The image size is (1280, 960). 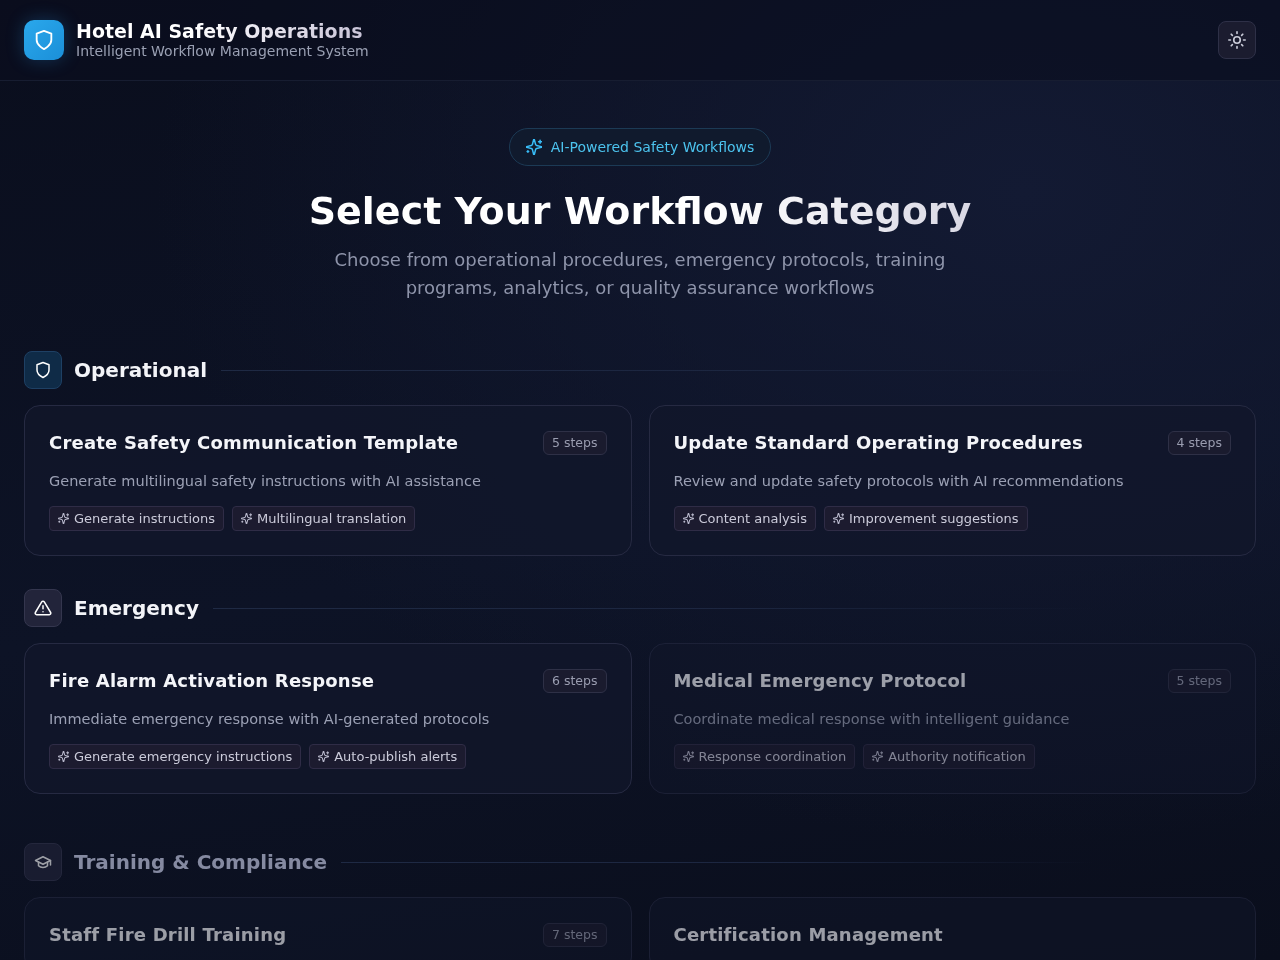 I want to click on card-title: Create Safety Communication Template, so click(x=254, y=443).